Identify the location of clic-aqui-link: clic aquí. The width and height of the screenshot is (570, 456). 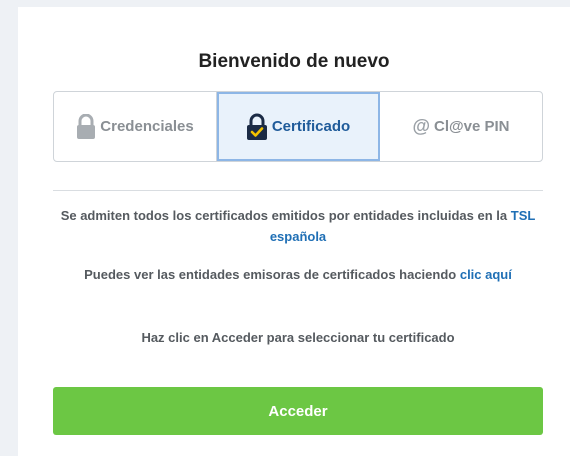
(486, 274).